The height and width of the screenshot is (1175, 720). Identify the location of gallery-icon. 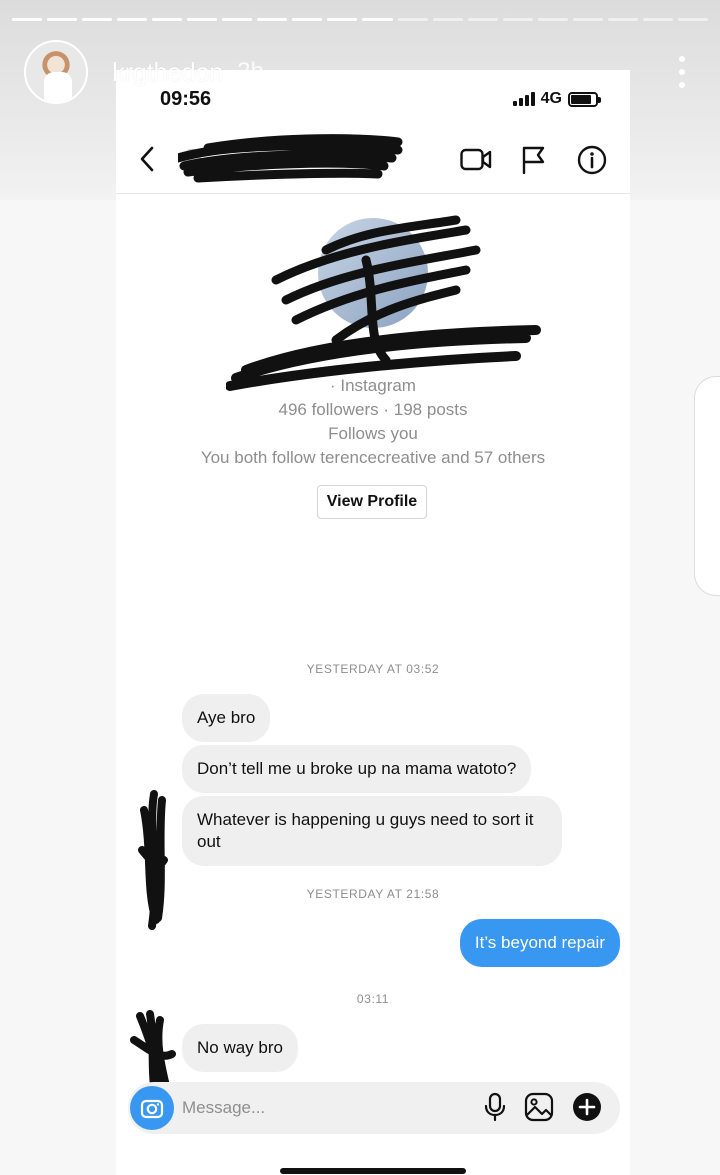
(539, 1107).